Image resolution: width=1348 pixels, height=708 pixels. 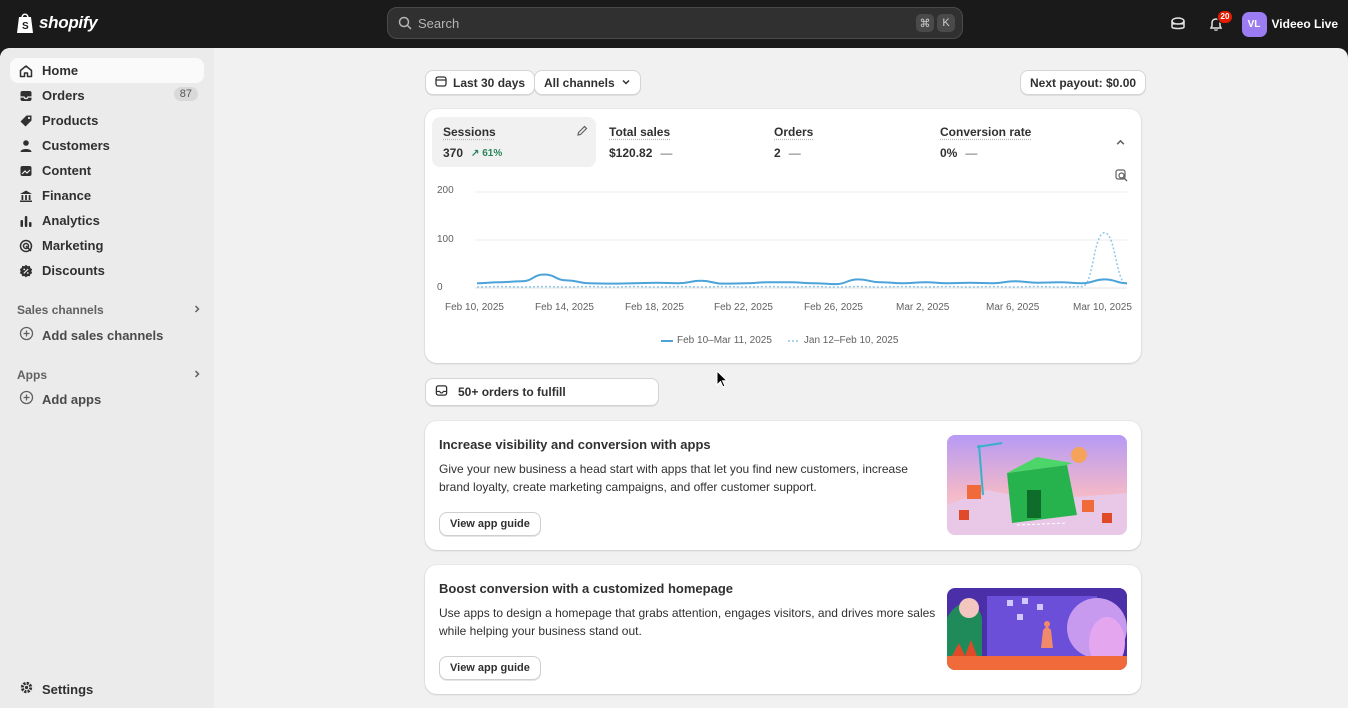 What do you see at coordinates (26, 689) in the screenshot?
I see `gear-icon` at bounding box center [26, 689].